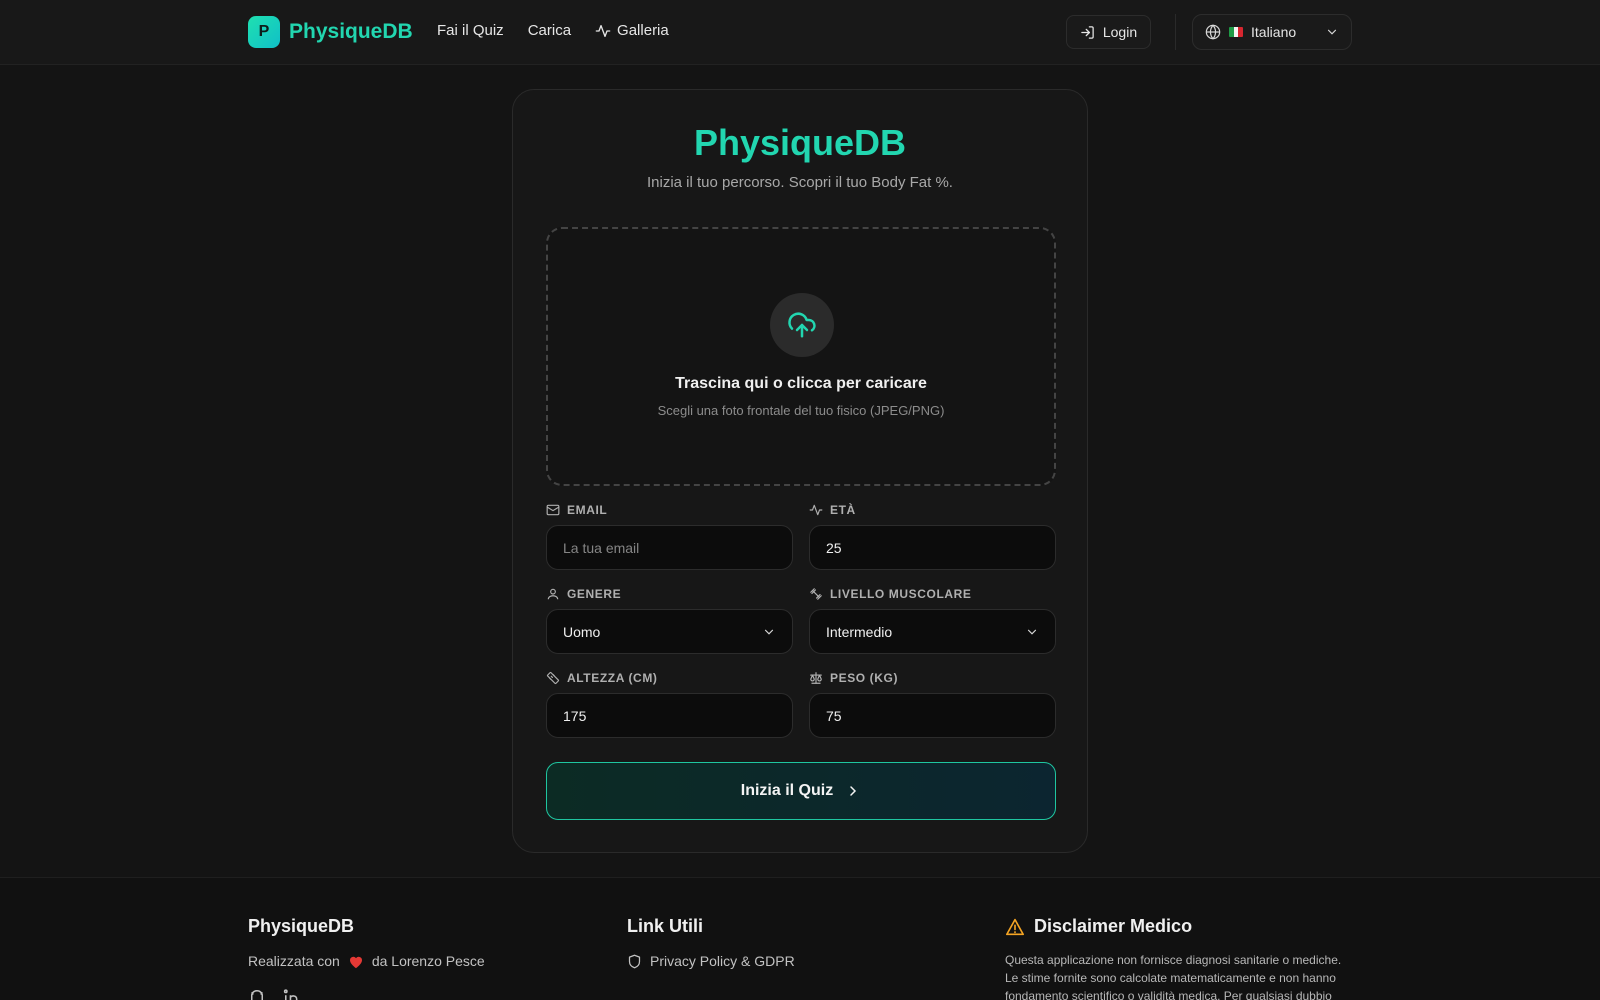 This screenshot has width=1600, height=1000. What do you see at coordinates (576, 510) in the screenshot?
I see `email-label: EMAIL` at bounding box center [576, 510].